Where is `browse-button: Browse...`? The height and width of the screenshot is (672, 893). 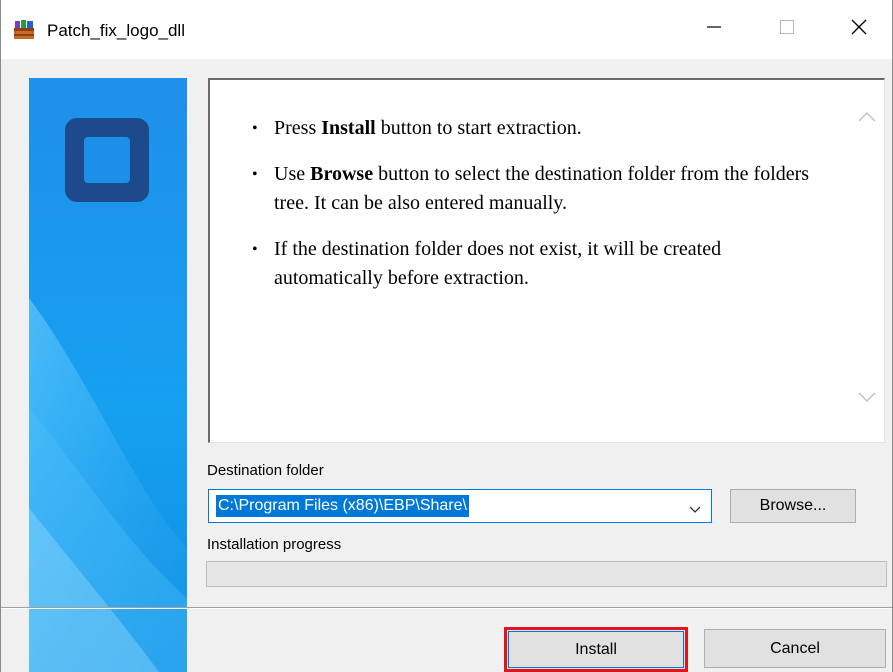
browse-button: Browse... is located at coordinates (793, 506).